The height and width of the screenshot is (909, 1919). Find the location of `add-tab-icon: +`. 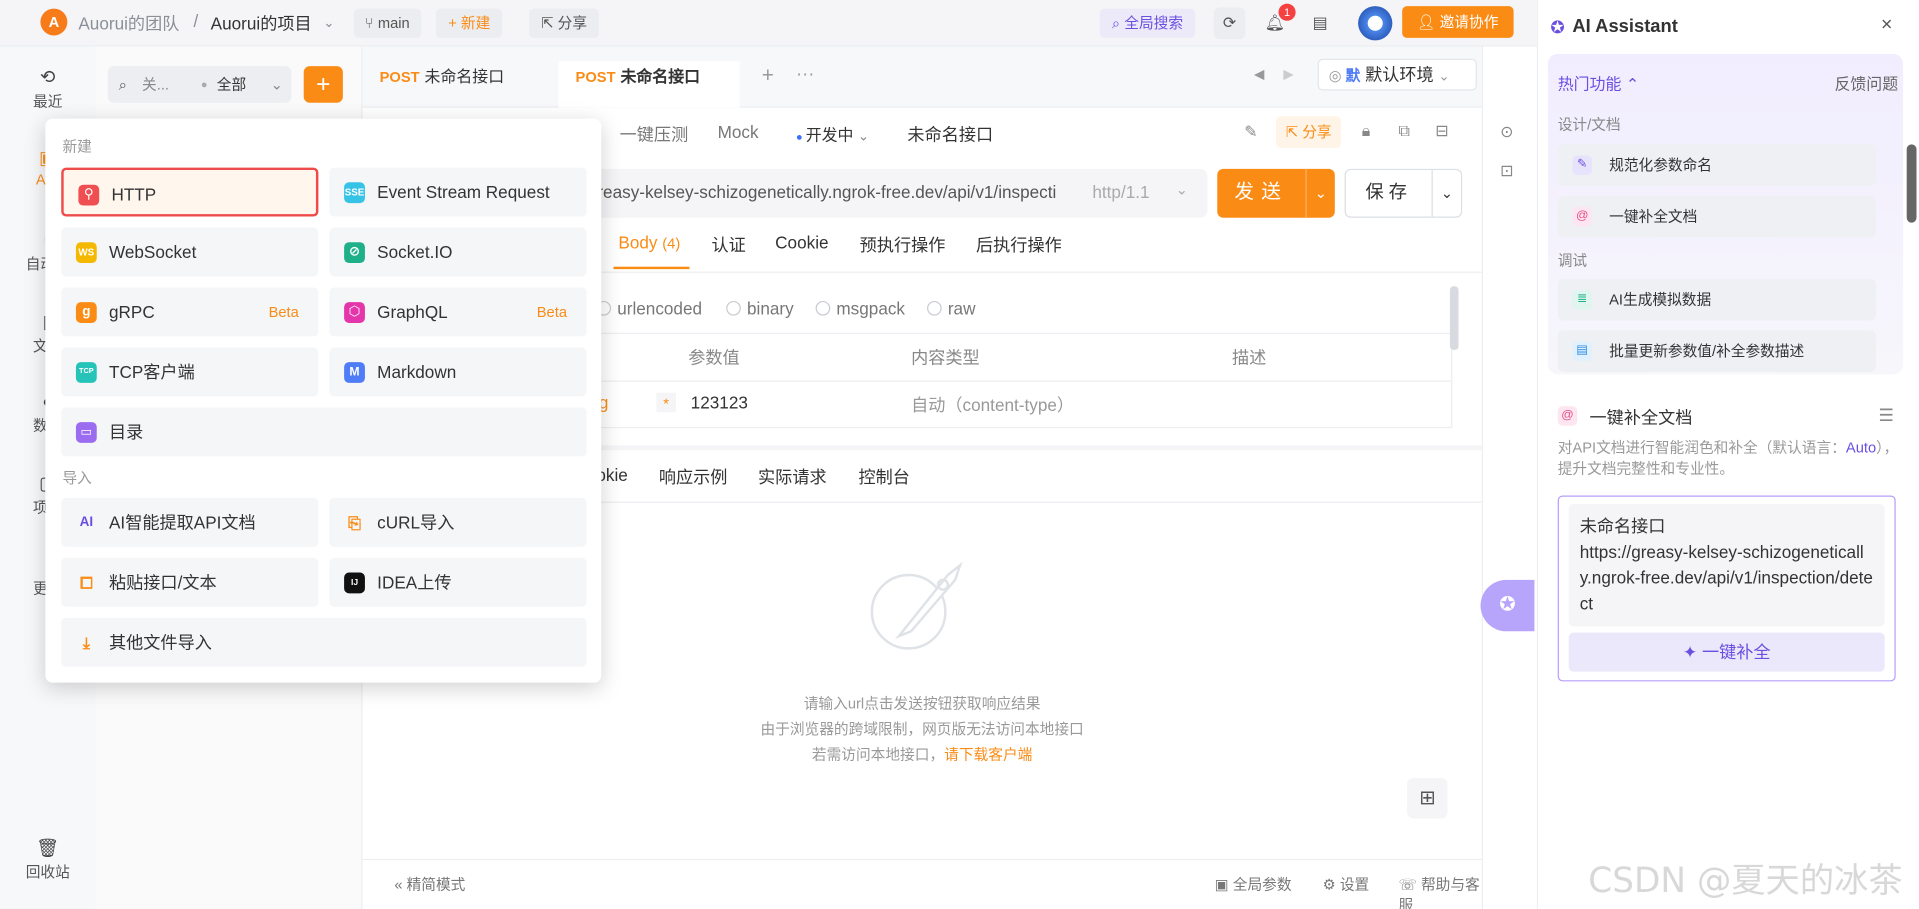

add-tab-icon: + is located at coordinates (768, 76).